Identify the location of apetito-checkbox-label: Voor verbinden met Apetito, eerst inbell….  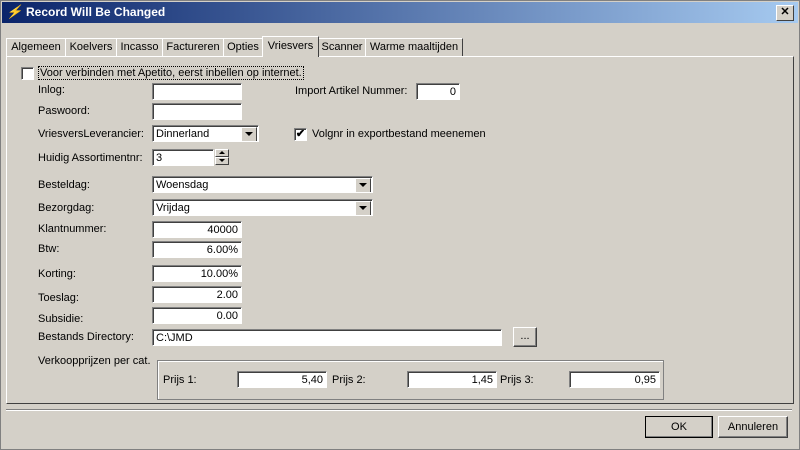
(171, 73).